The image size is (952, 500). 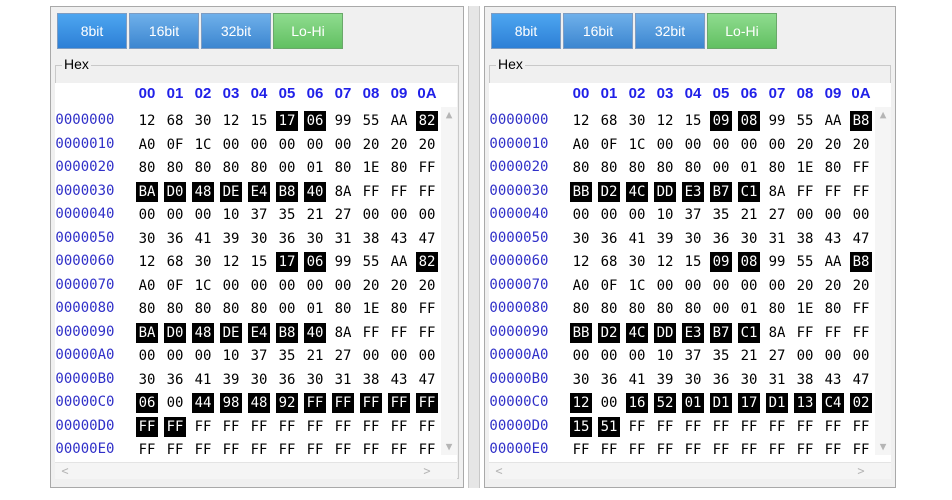 I want to click on byte-cell-changed: E4, so click(x=259, y=191).